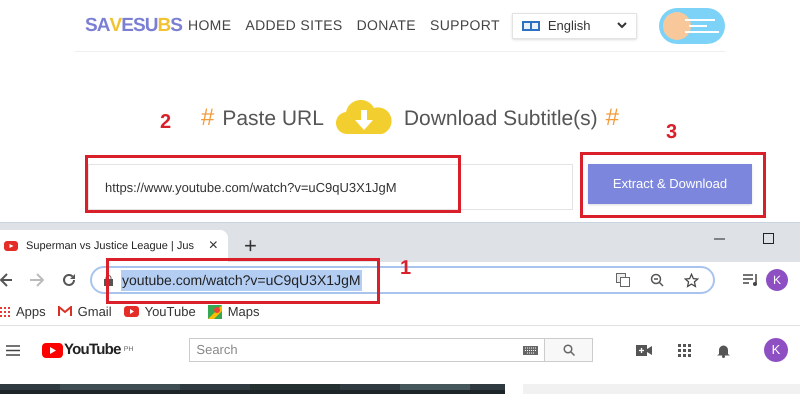 The width and height of the screenshot is (800, 400). What do you see at coordinates (751, 280) in the screenshot?
I see `media-queue-icon` at bounding box center [751, 280].